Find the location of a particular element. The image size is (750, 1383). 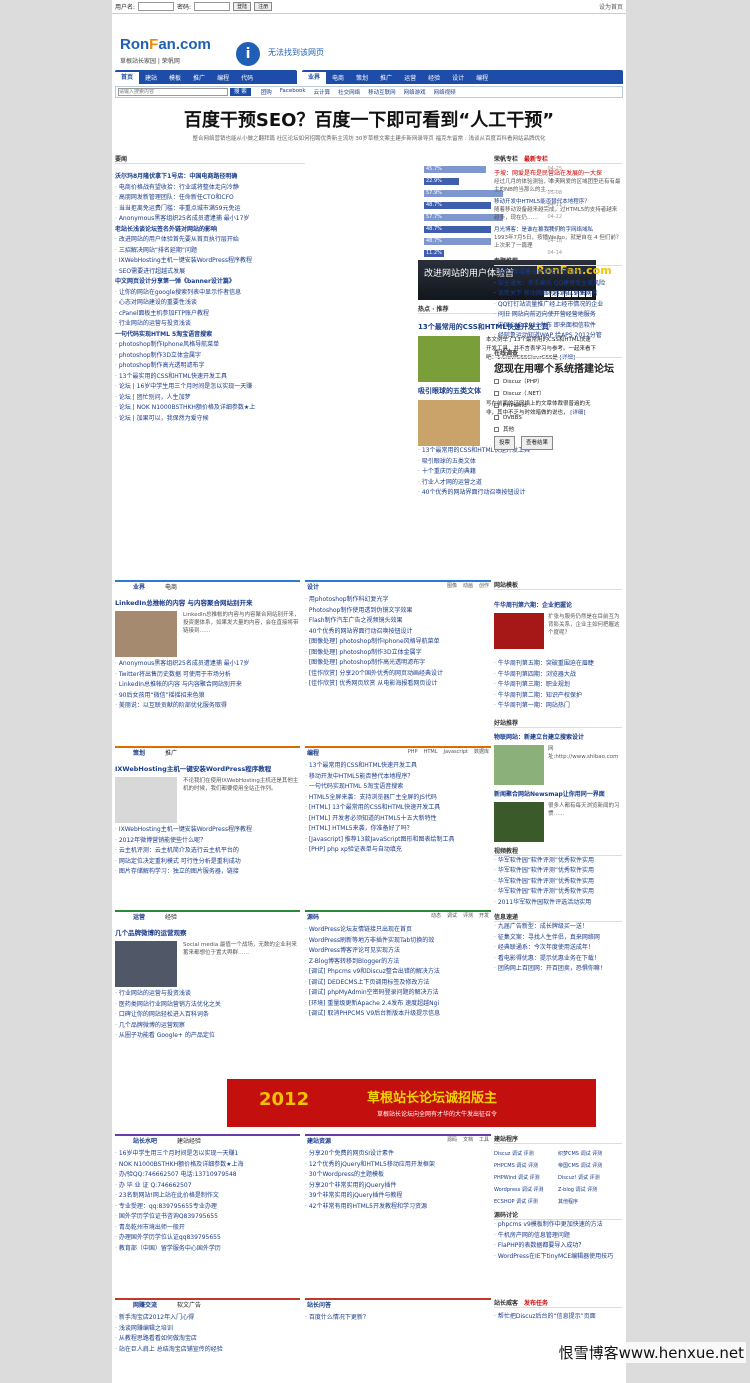

design-item: [图像处理] photoshop制作3D立体金属字 is located at coordinates (398, 653).